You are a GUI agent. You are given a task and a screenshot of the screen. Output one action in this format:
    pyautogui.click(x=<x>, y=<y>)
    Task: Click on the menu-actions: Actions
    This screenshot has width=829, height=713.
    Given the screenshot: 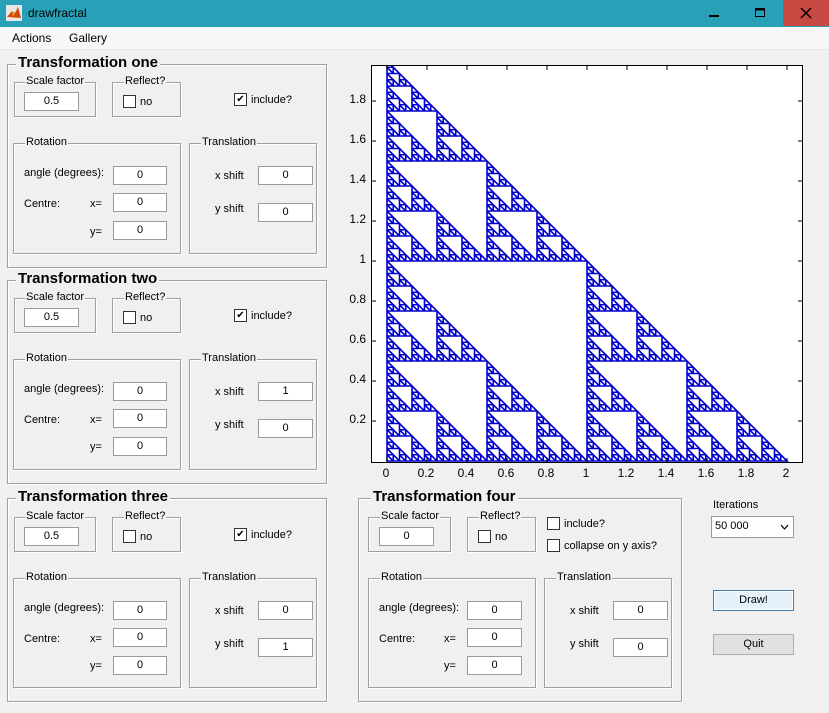 What is the action you would take?
    pyautogui.click(x=31, y=38)
    